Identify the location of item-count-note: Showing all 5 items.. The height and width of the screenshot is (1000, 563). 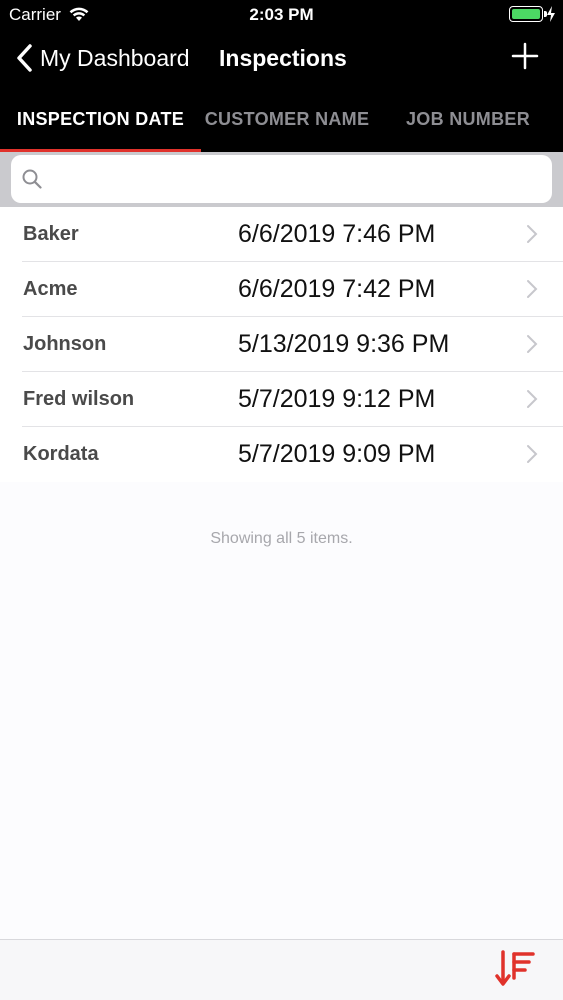
(281, 538).